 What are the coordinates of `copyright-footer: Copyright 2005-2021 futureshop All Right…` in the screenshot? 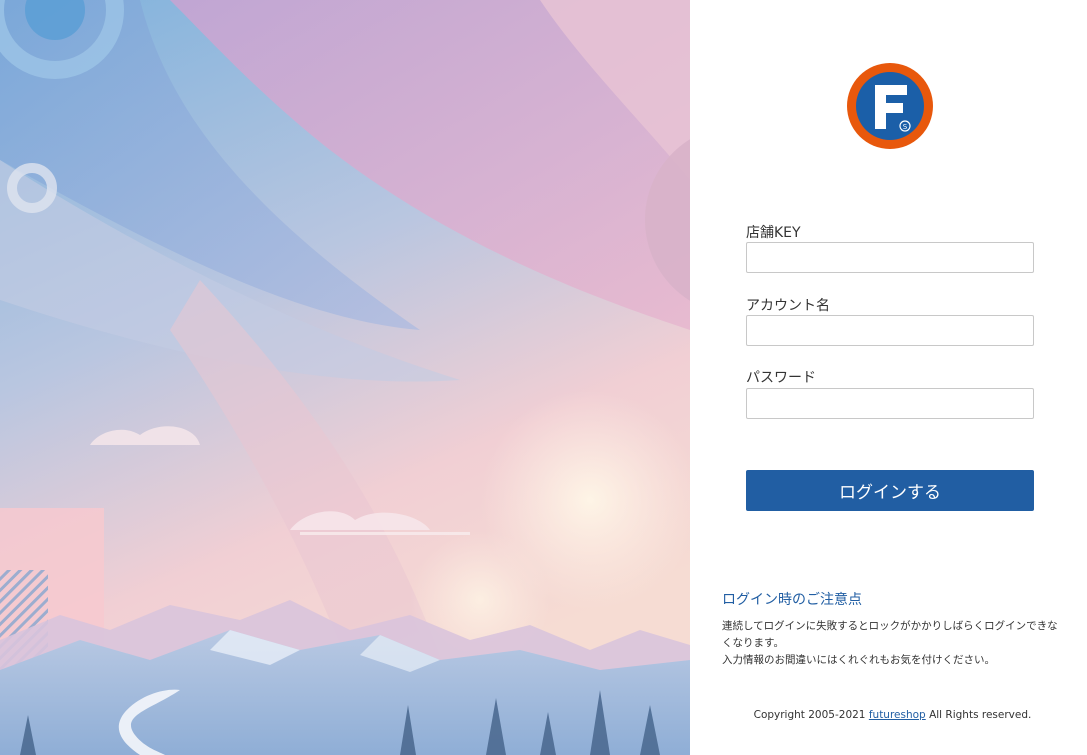 It's located at (888, 715).